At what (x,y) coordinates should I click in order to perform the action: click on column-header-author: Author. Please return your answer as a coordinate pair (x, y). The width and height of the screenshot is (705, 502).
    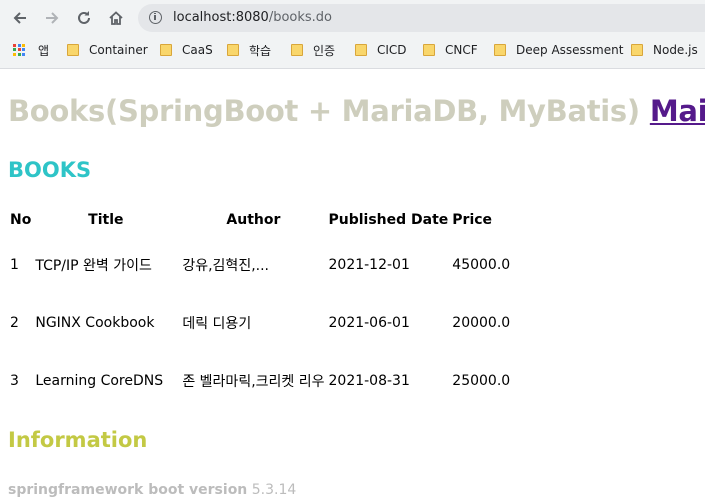
    Looking at the image, I should click on (253, 220).